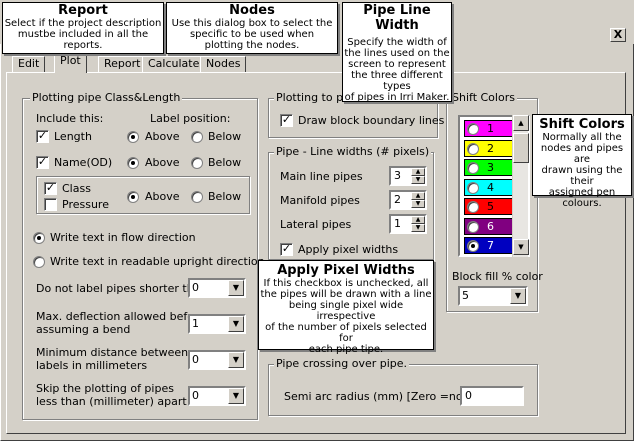  What do you see at coordinates (162, 162) in the screenshot?
I see `name-od-above-label: Above` at bounding box center [162, 162].